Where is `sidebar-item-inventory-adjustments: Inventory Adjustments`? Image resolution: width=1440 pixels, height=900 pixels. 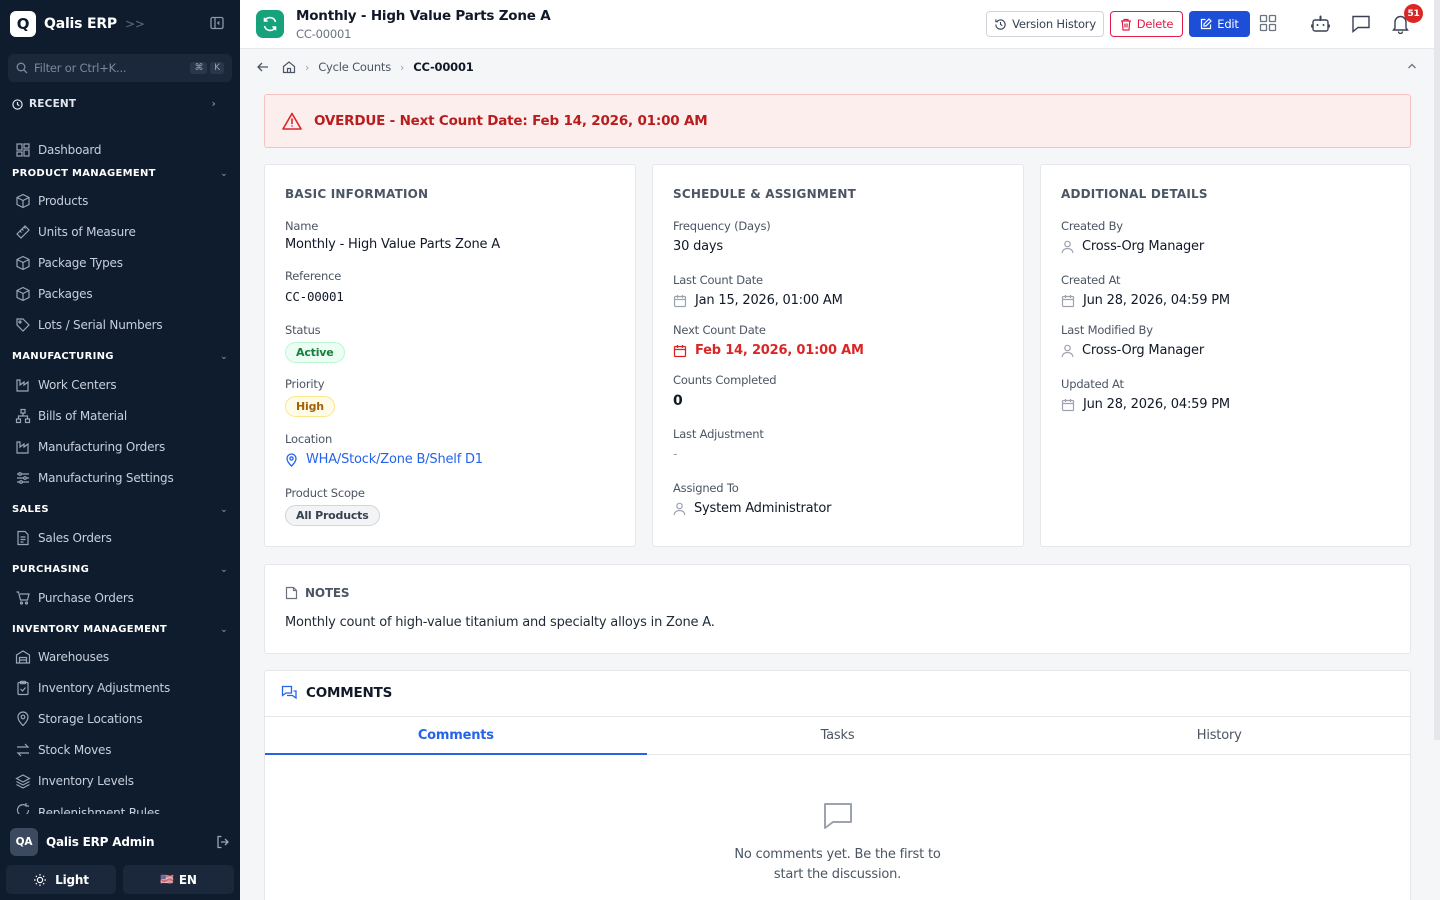
sidebar-item-inventory-adjustments: Inventory Adjustments is located at coordinates (92, 688).